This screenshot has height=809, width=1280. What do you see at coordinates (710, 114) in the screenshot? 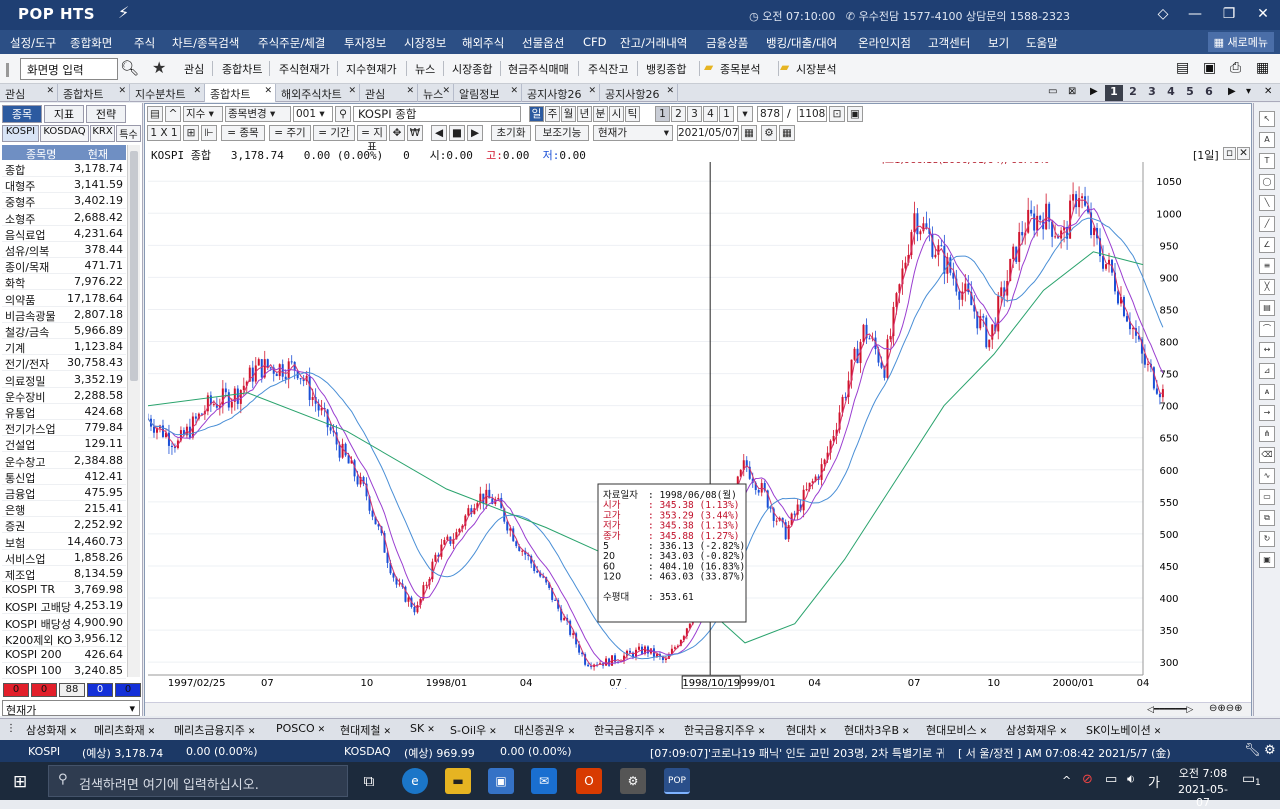
I see `period-num-button: 4` at bounding box center [710, 114].